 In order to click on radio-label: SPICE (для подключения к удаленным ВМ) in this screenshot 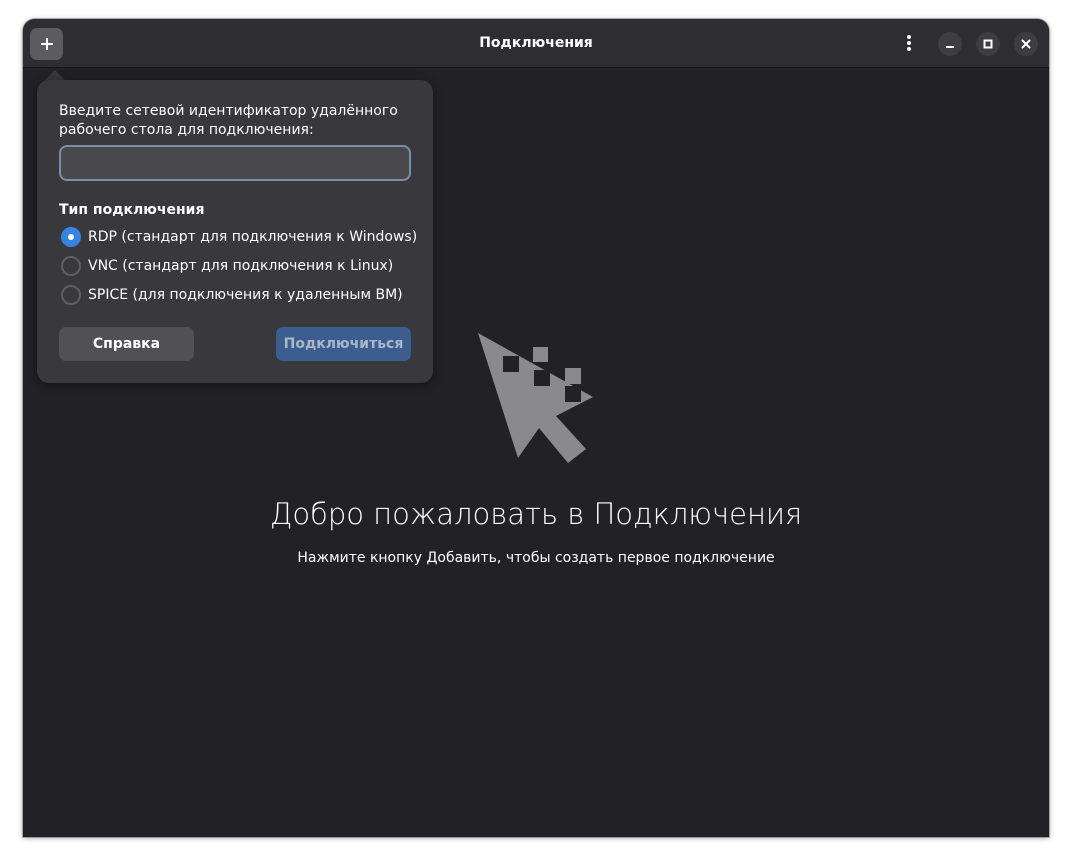, I will do `click(245, 295)`.